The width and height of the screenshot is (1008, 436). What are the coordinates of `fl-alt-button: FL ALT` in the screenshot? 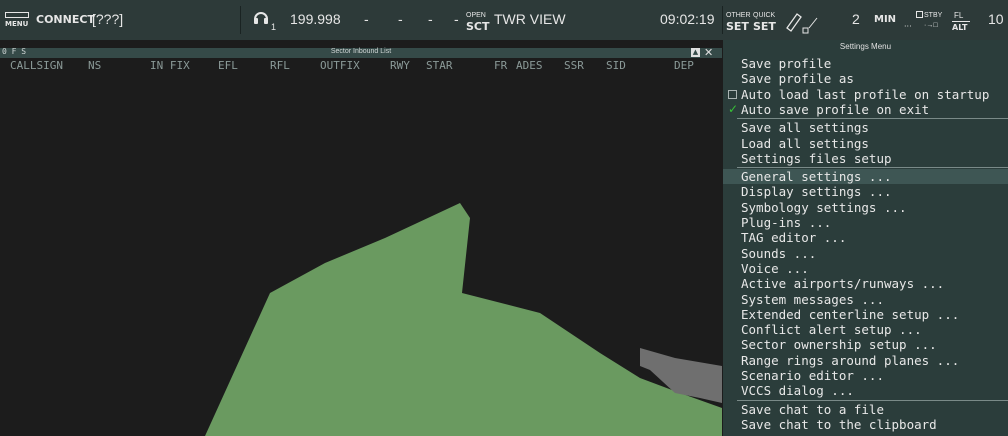 It's located at (963, 20).